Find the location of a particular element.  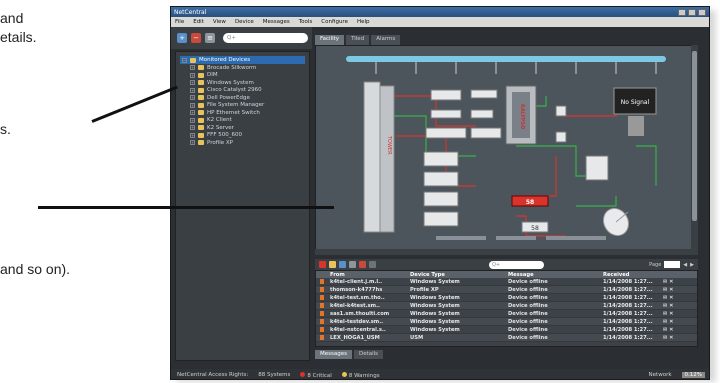

tree-item: + HP Ethernet Switch is located at coordinates (247, 113).